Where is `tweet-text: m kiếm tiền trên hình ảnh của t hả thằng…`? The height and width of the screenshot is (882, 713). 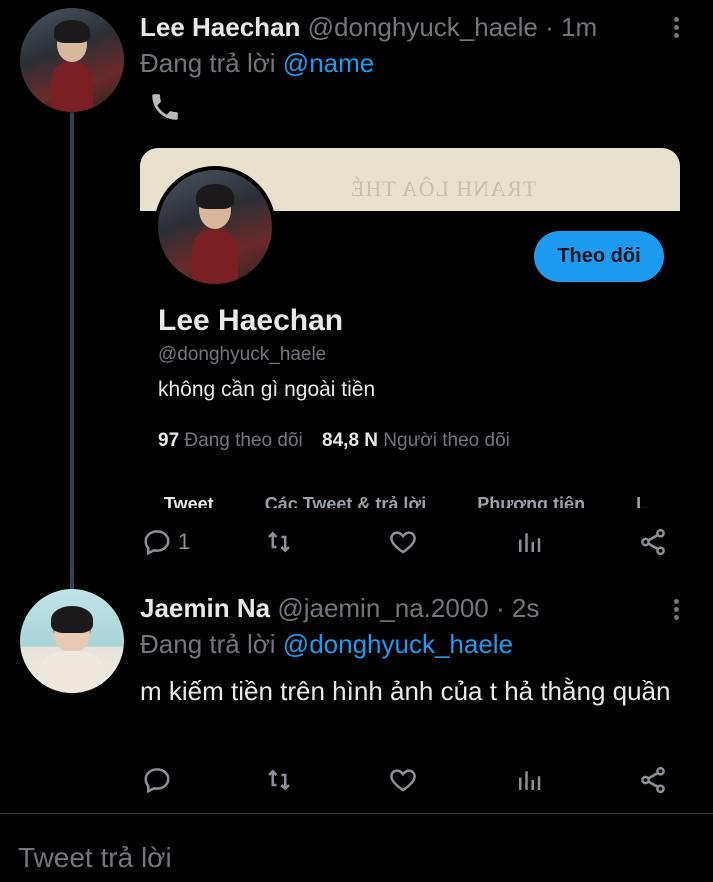
tweet-text: m kiếm tiền trên hình ảnh của t hả thằng… is located at coordinates (405, 691).